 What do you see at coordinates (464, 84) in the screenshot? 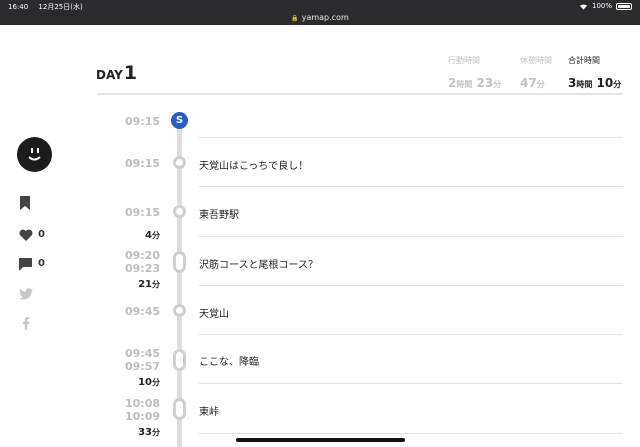
I see `moving-time-hours-unit: 時間` at bounding box center [464, 84].